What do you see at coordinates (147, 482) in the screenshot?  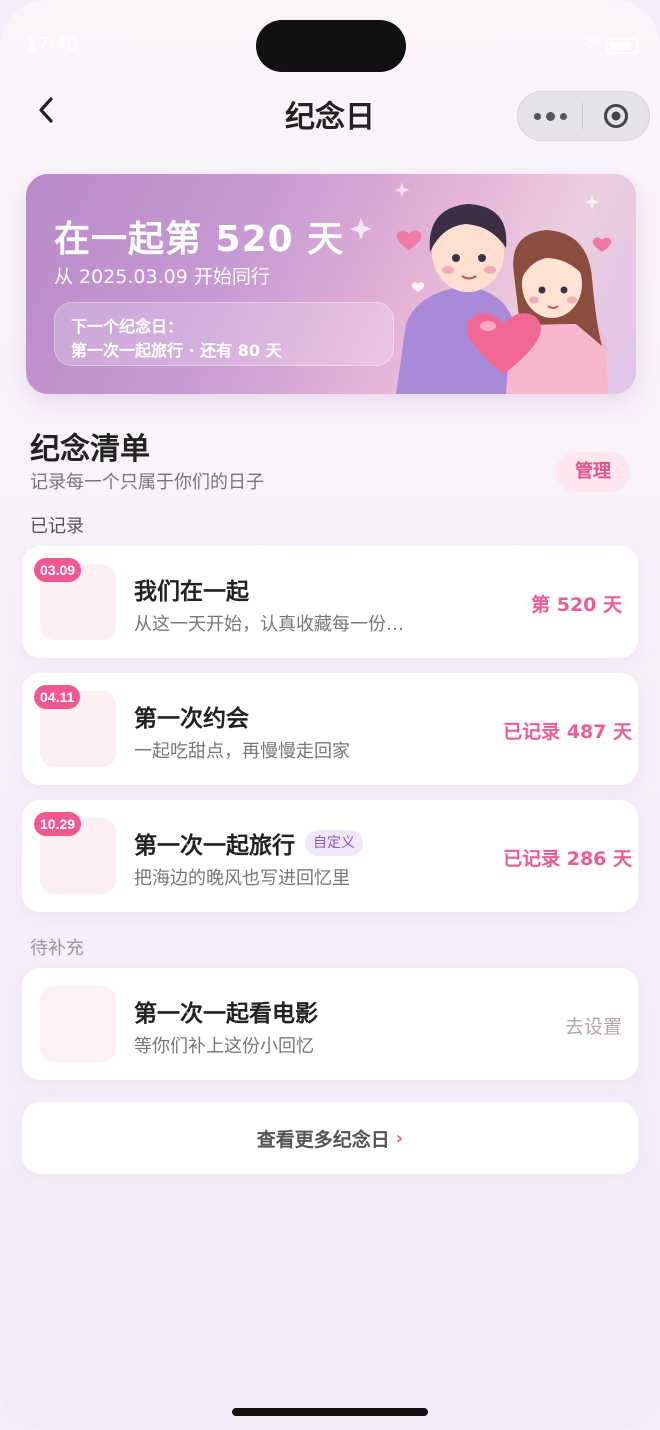 I see `section-subtitle: 记录每一个只属于你们的日子` at bounding box center [147, 482].